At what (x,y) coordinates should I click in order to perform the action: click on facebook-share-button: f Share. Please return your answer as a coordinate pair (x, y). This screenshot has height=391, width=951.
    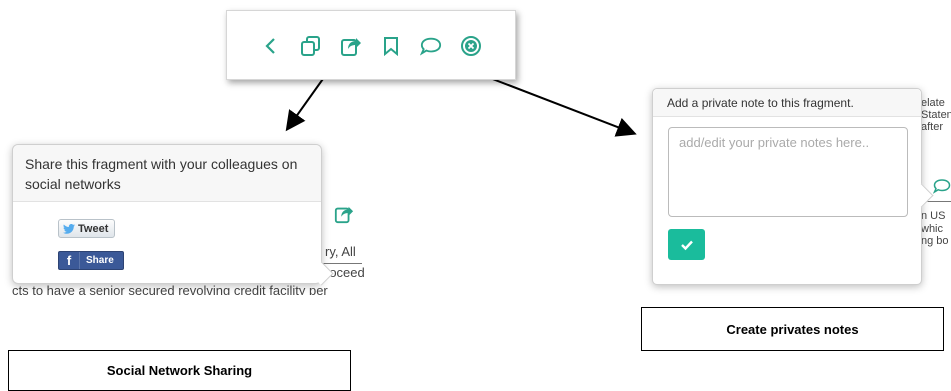
    Looking at the image, I should click on (91, 260).